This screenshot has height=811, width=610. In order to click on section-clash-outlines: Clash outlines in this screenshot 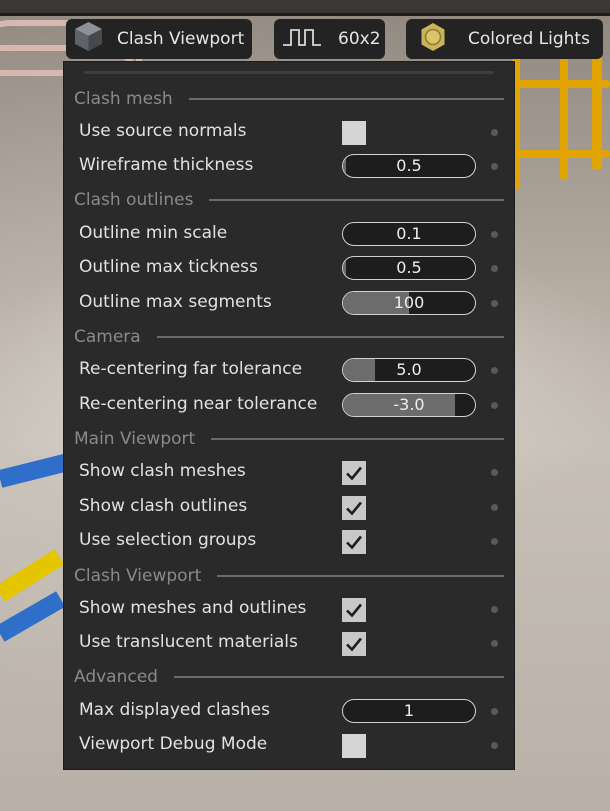, I will do `click(289, 200)`.